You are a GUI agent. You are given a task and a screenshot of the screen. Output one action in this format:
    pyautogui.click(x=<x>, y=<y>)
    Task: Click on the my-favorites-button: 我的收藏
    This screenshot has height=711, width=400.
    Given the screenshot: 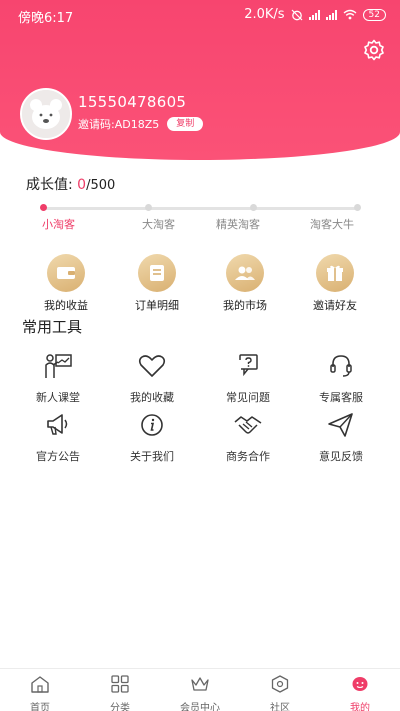 What is the action you would take?
    pyautogui.click(x=152, y=378)
    